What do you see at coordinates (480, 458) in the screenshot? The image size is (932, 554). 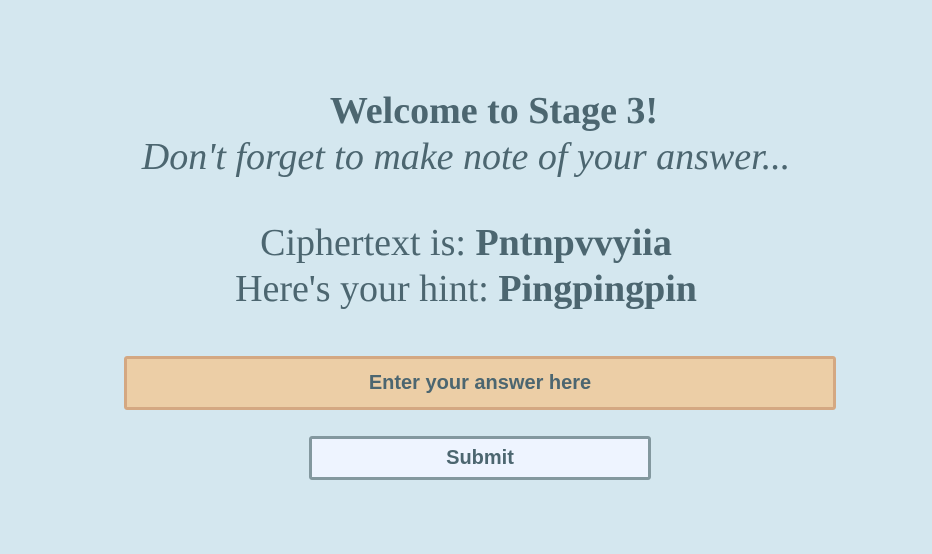 I see `submit-button: Submit` at bounding box center [480, 458].